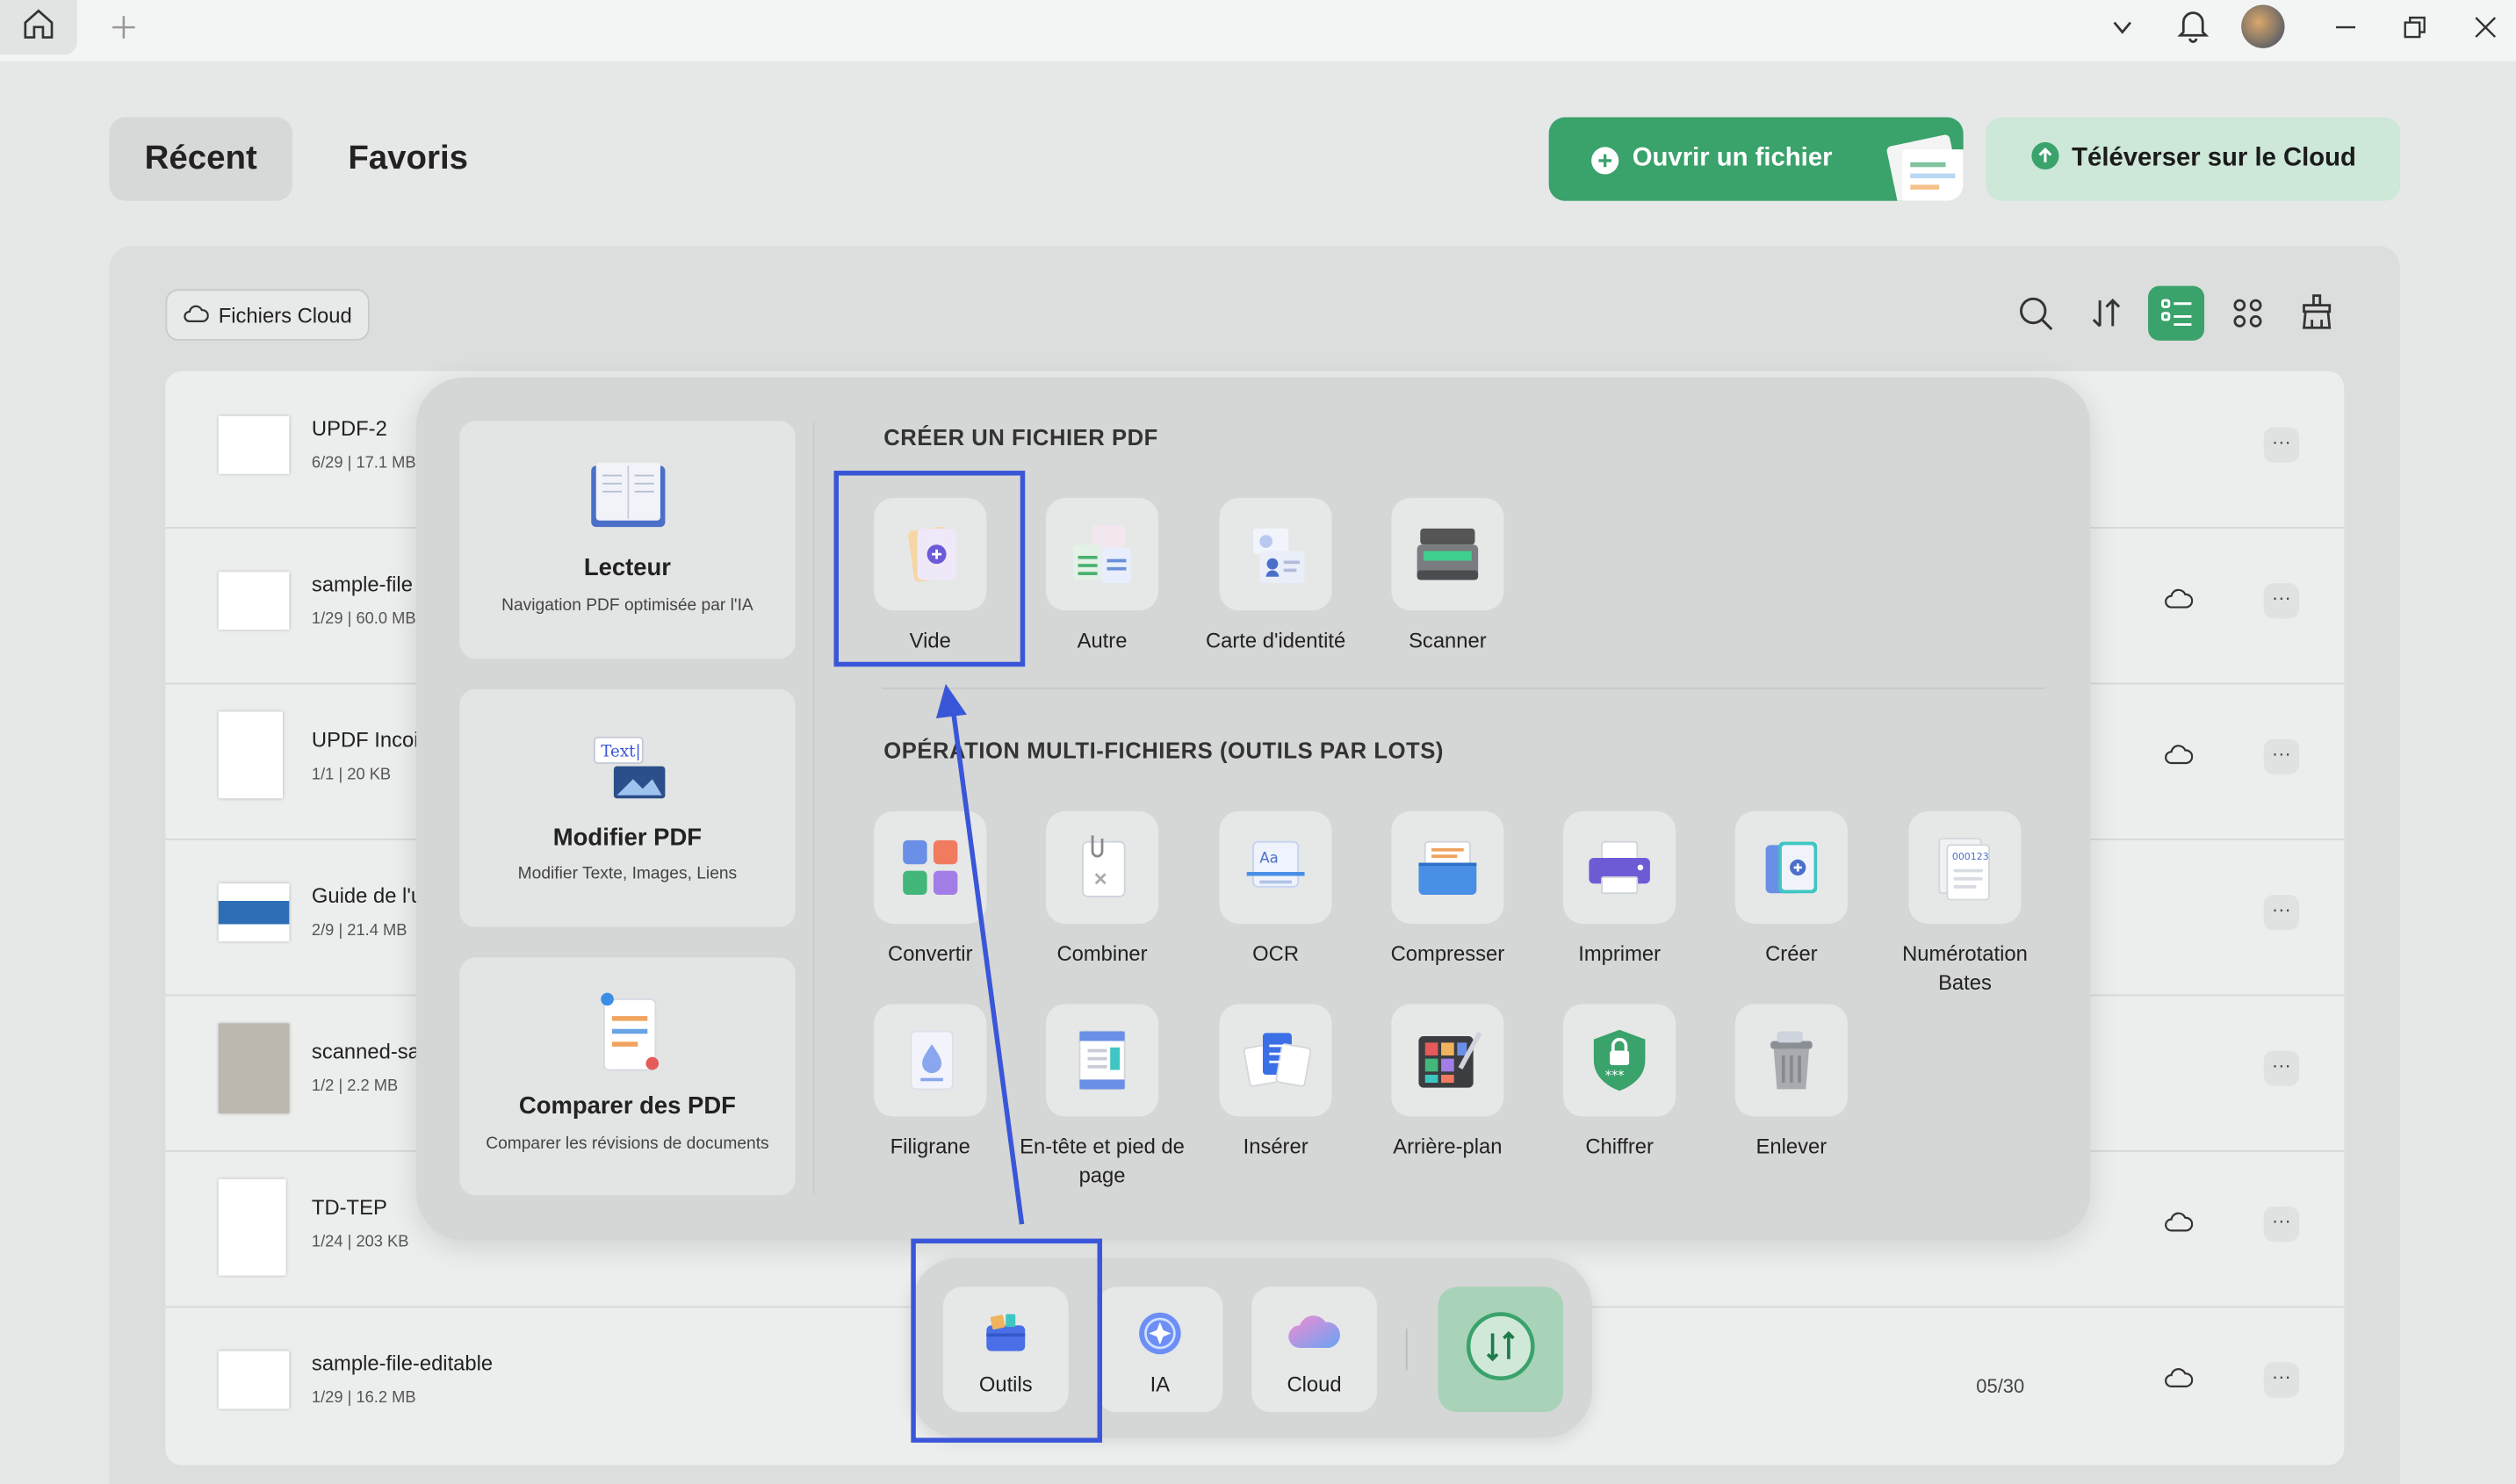  What do you see at coordinates (1791, 953) in the screenshot?
I see `create-batch-label: Créer` at bounding box center [1791, 953].